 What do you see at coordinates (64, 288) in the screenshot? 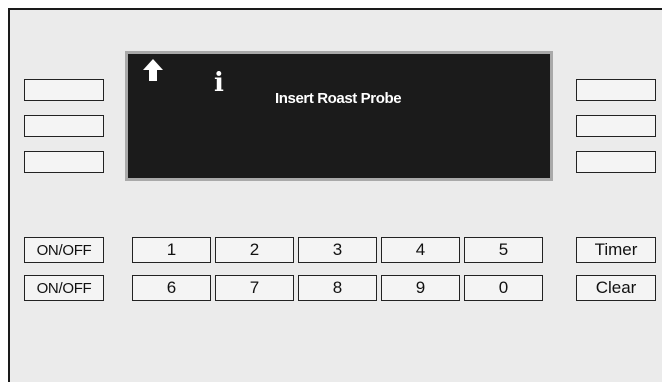
I see `onoff-lower-button: ON/OFF` at bounding box center [64, 288].